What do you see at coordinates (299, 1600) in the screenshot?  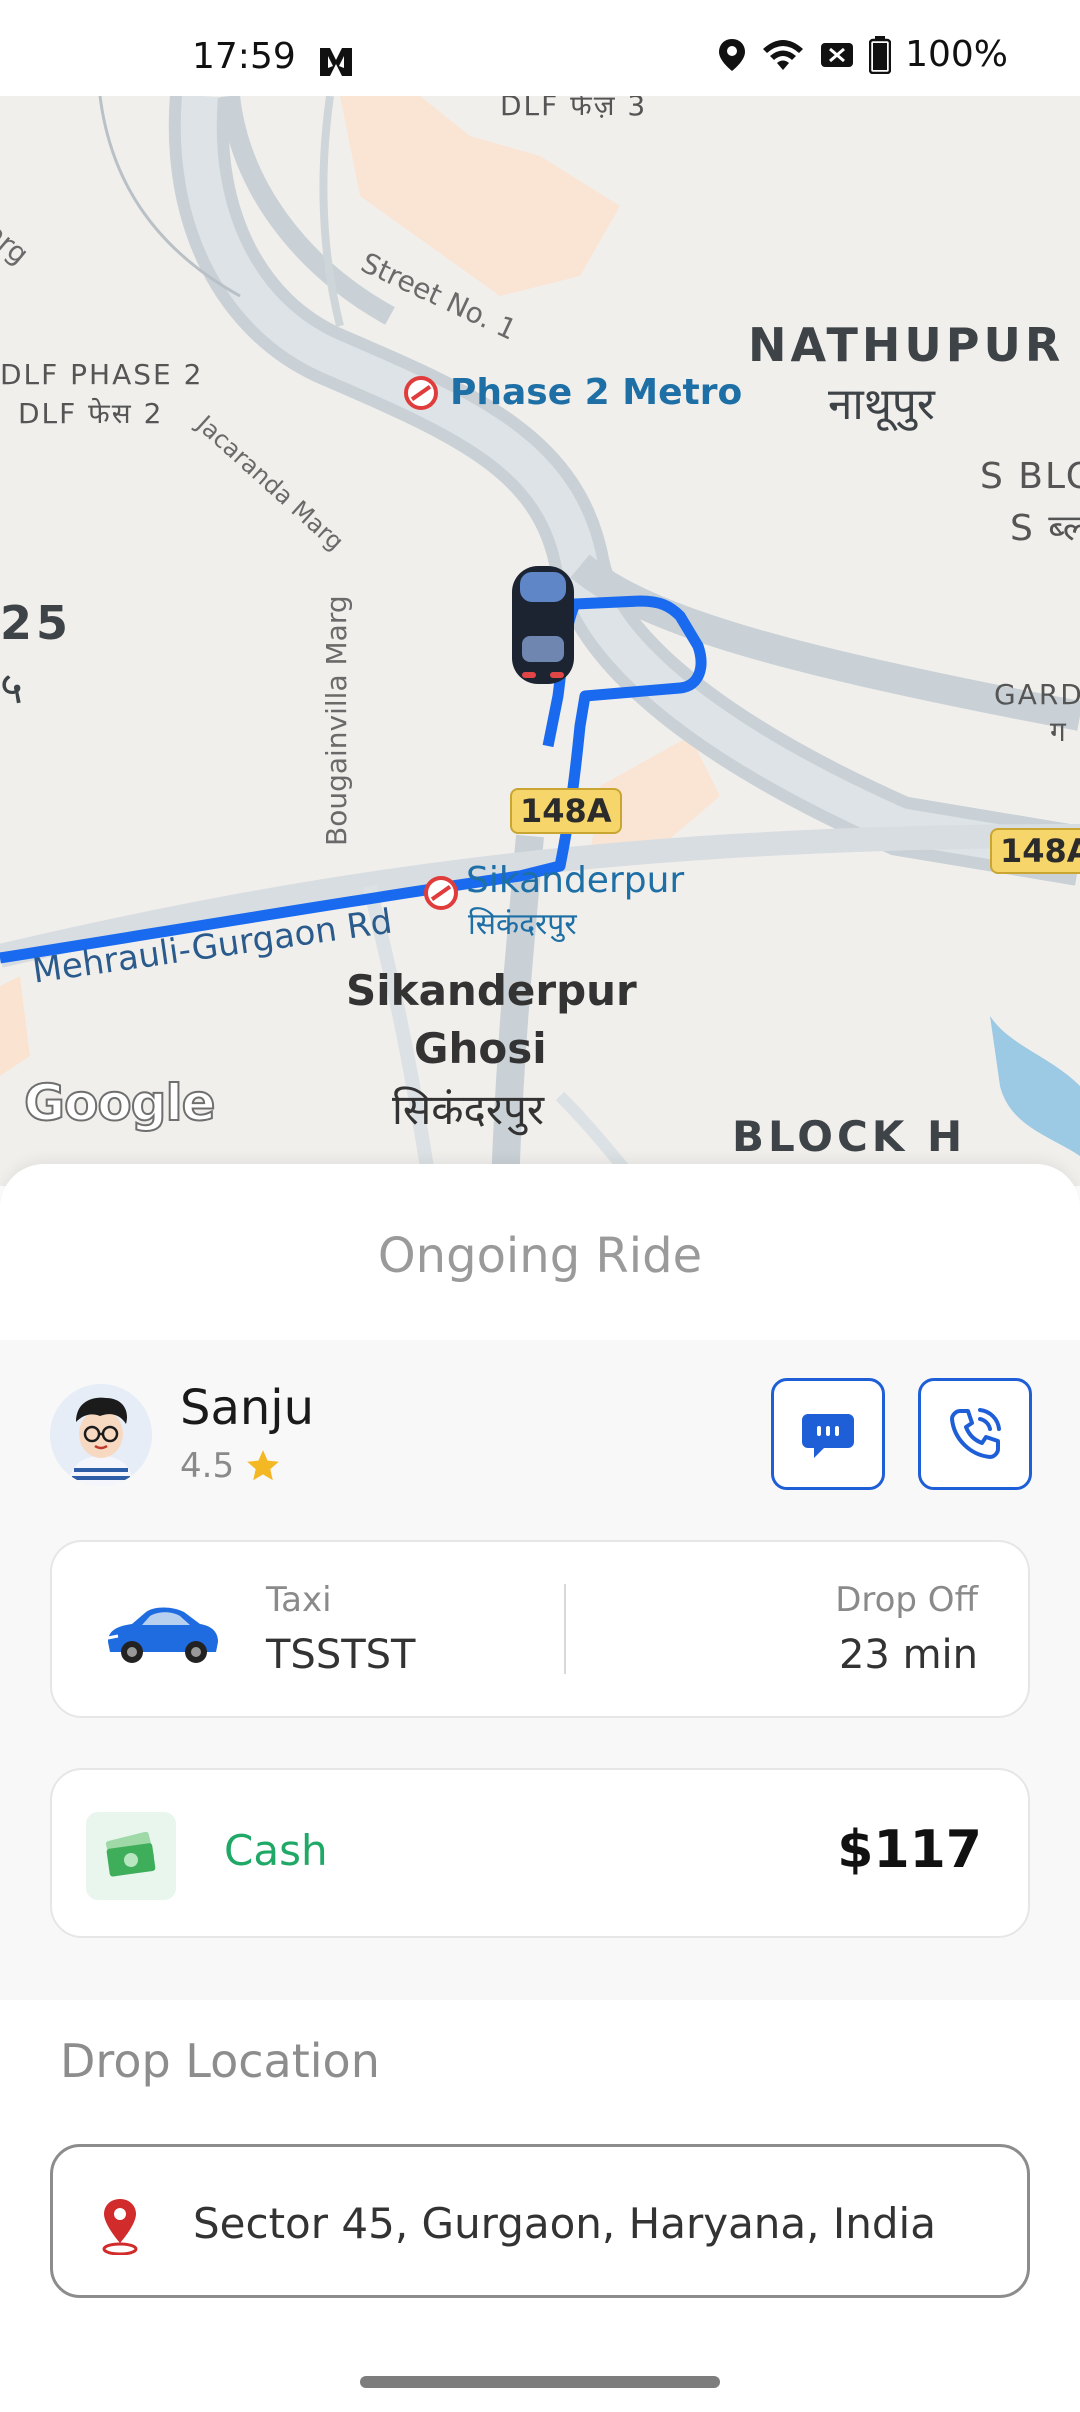 I see `vehicle-type: Taxi` at bounding box center [299, 1600].